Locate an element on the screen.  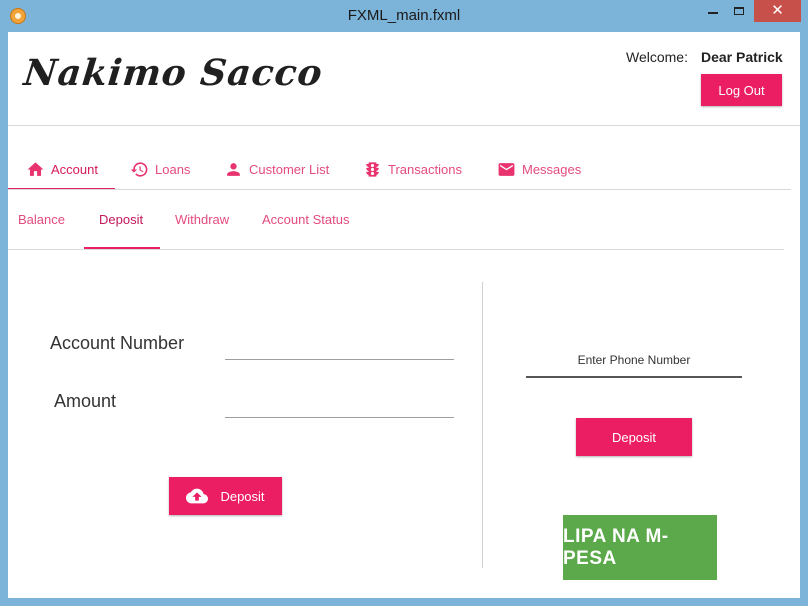
mpesa-logo: LIPA NA M-PESA is located at coordinates (640, 547).